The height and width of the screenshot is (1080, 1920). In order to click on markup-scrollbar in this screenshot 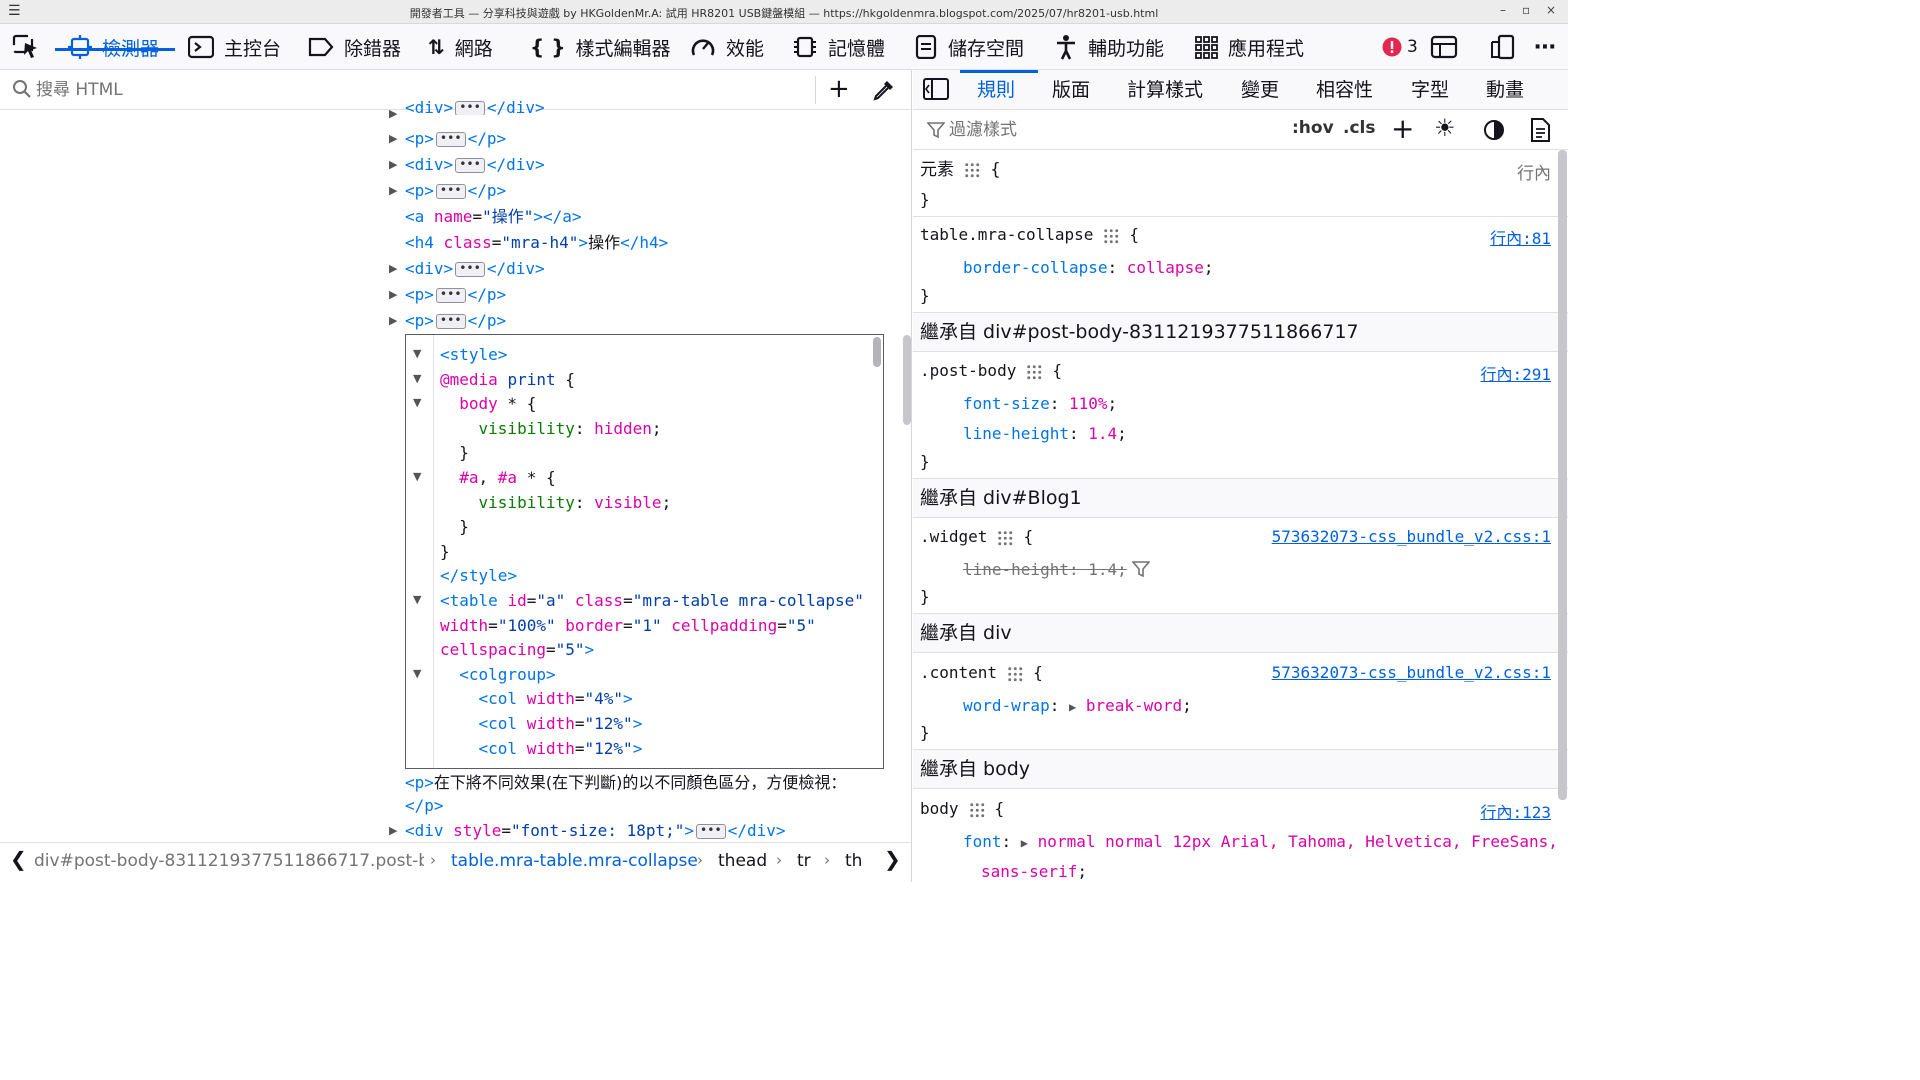, I will do `click(907, 380)`.